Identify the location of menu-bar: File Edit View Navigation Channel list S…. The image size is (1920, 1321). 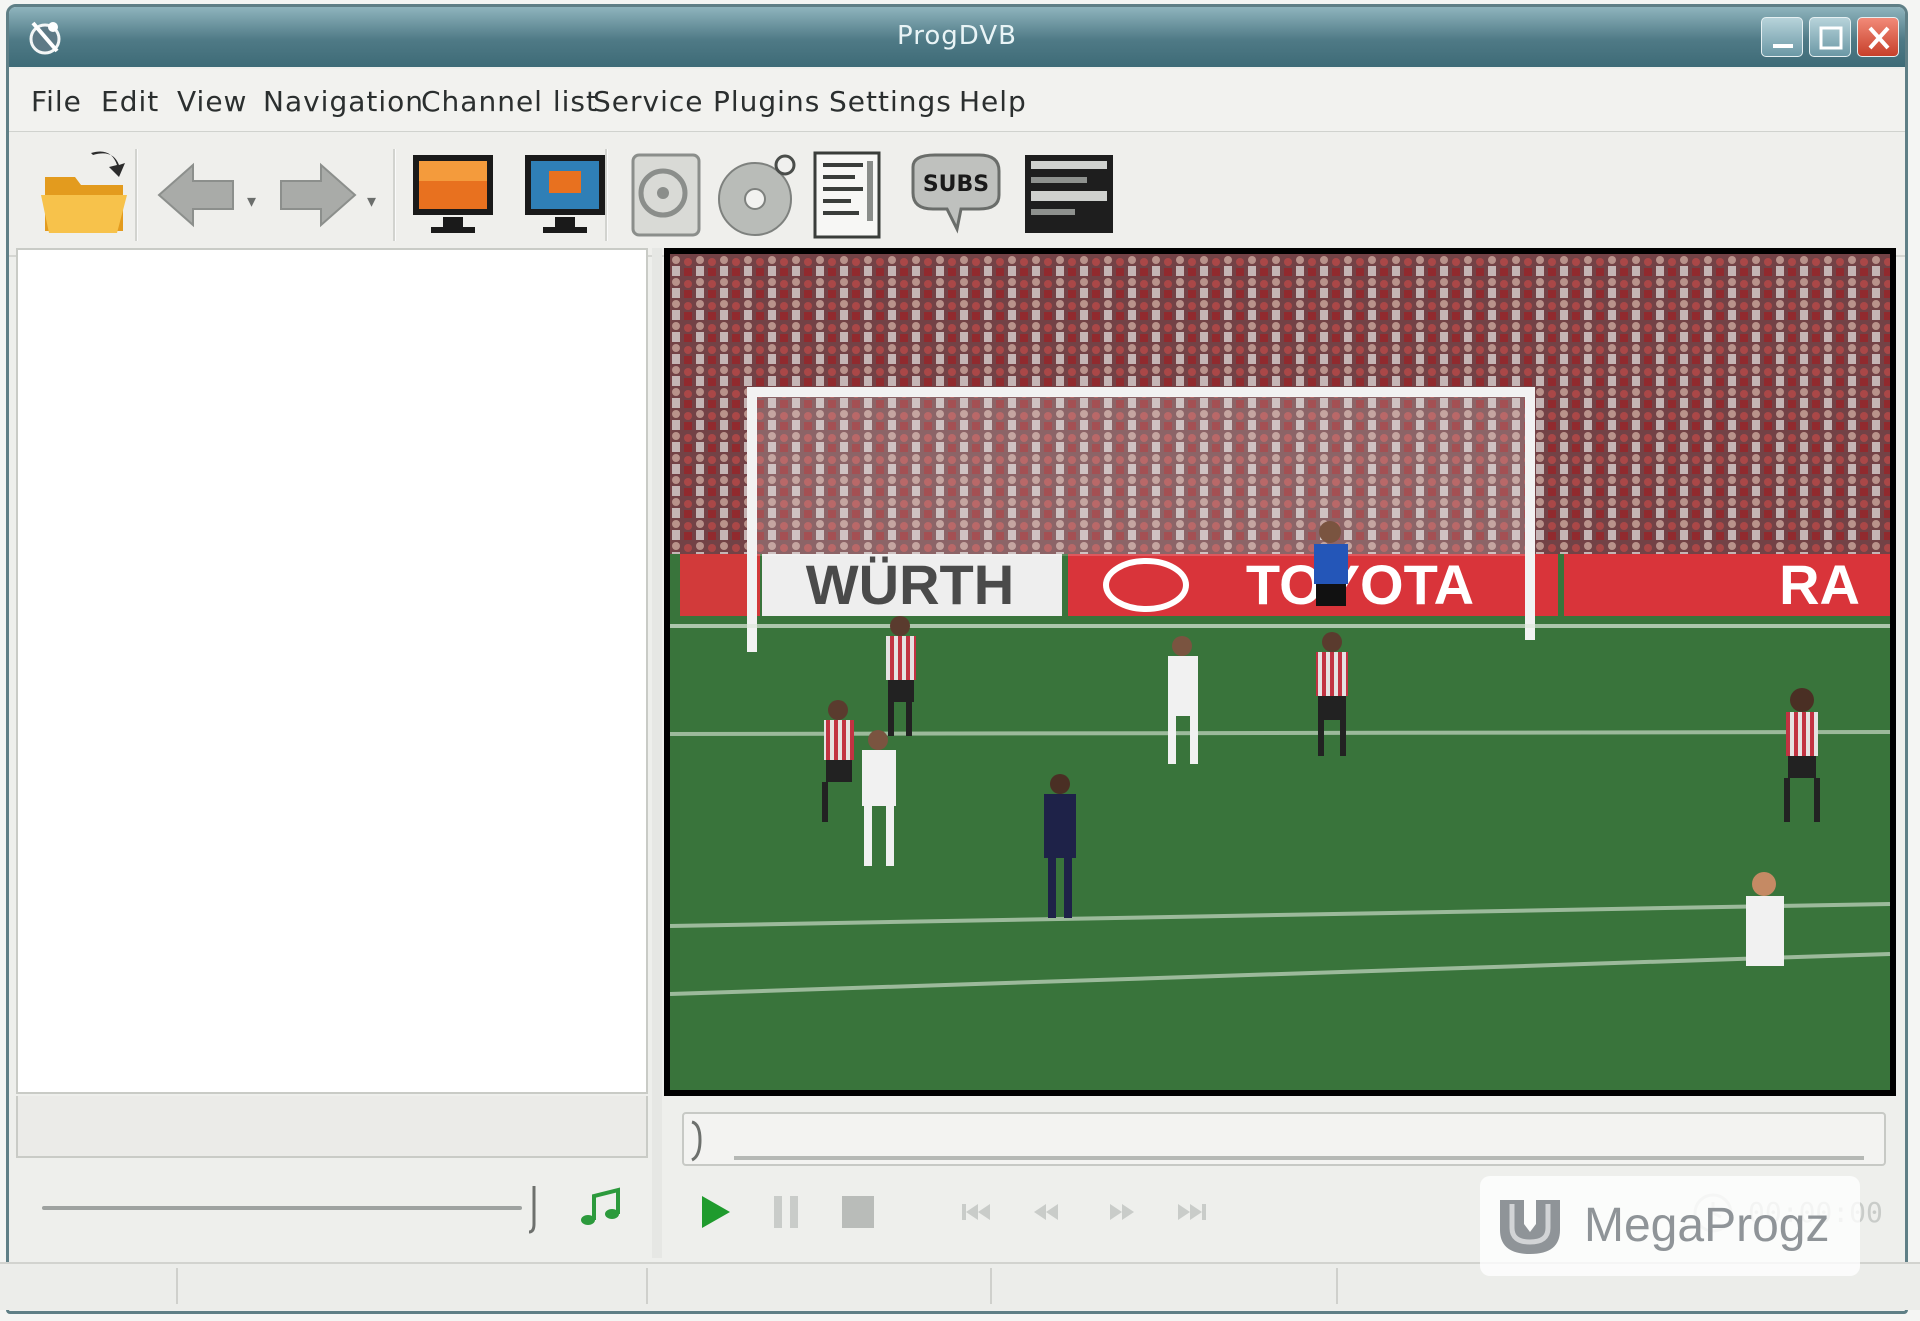
(957, 100).